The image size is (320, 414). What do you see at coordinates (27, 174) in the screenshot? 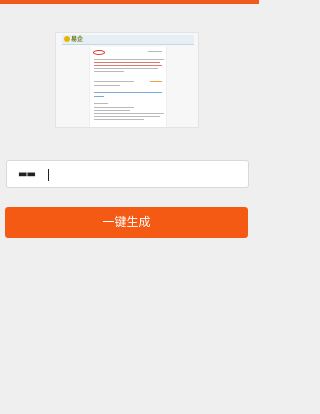
I see `text-input-value: ▬▬` at bounding box center [27, 174].